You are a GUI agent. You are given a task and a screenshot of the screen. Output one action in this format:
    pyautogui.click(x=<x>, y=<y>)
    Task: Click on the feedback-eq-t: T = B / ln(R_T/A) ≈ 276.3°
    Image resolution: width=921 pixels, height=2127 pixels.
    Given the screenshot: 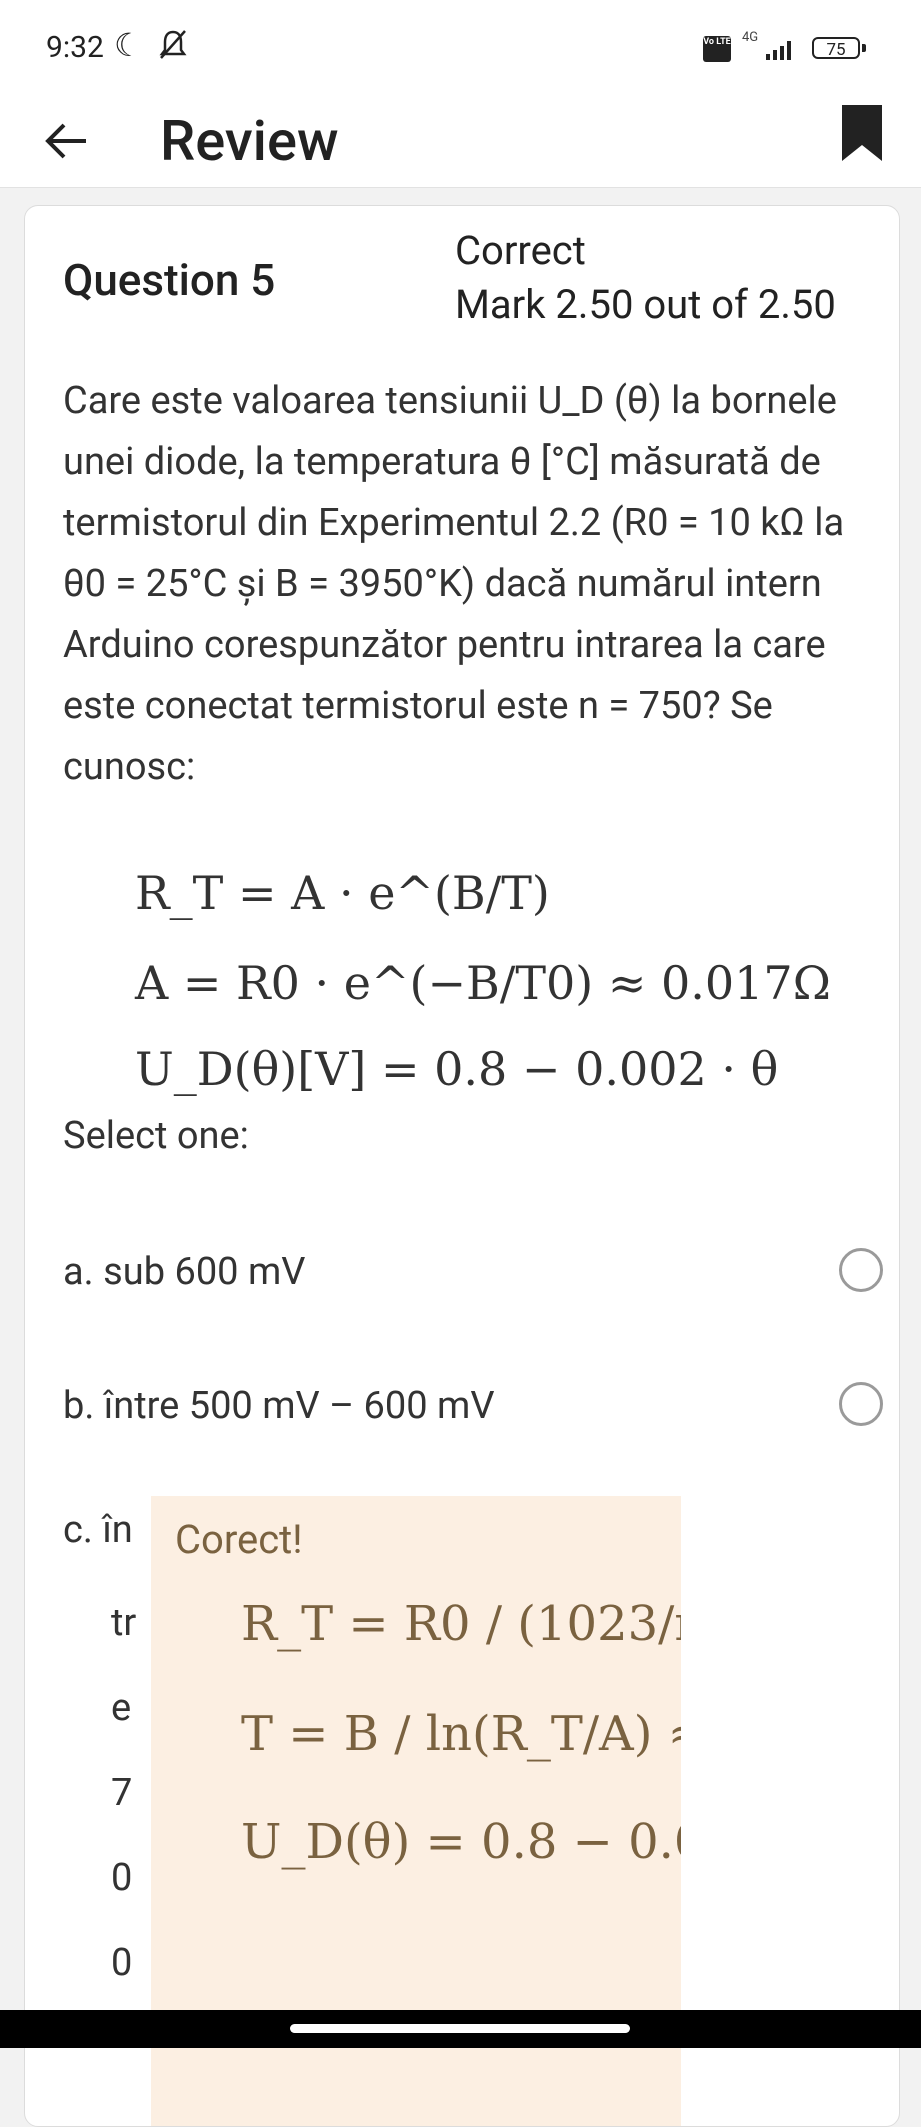 What is the action you would take?
    pyautogui.click(x=461, y=1734)
    